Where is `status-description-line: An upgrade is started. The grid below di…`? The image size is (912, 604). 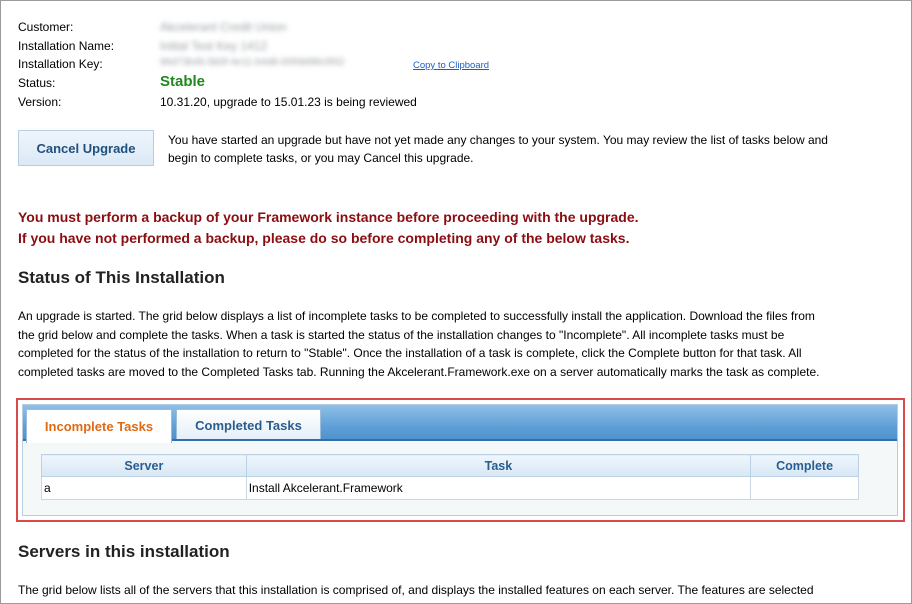
status-description-line: An upgrade is started. The grid below di… is located at coordinates (416, 316).